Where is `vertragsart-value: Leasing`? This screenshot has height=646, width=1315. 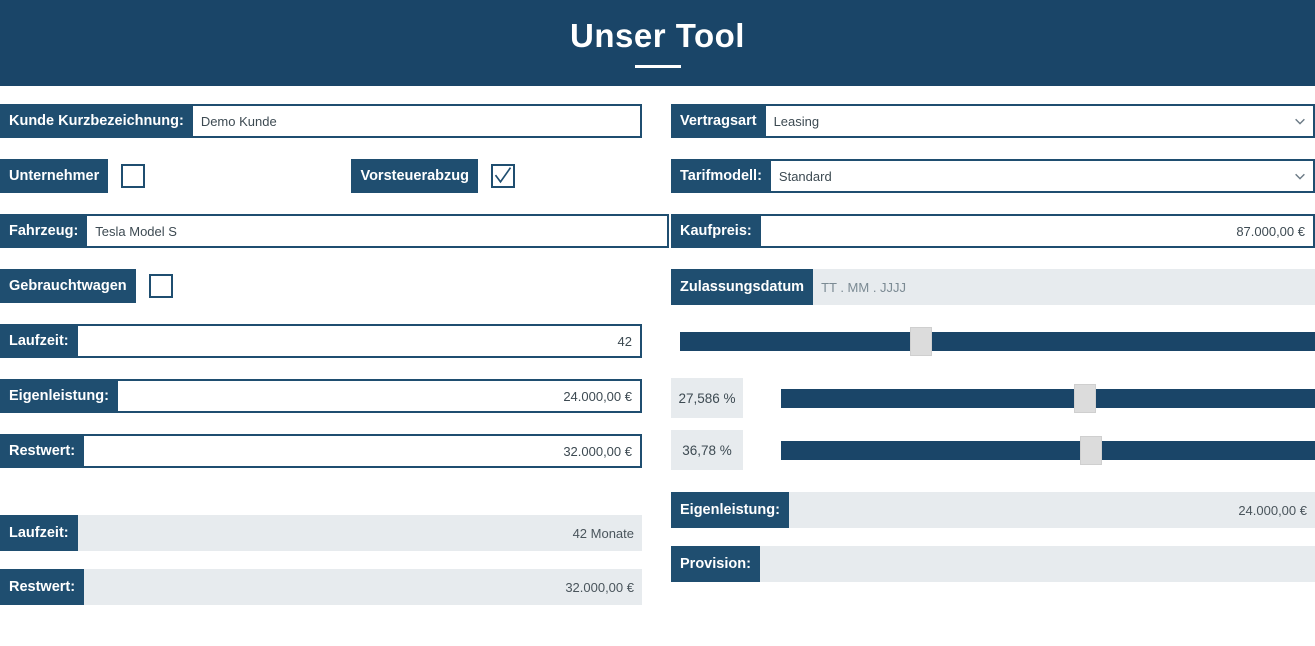 vertragsart-value: Leasing is located at coordinates (796, 121).